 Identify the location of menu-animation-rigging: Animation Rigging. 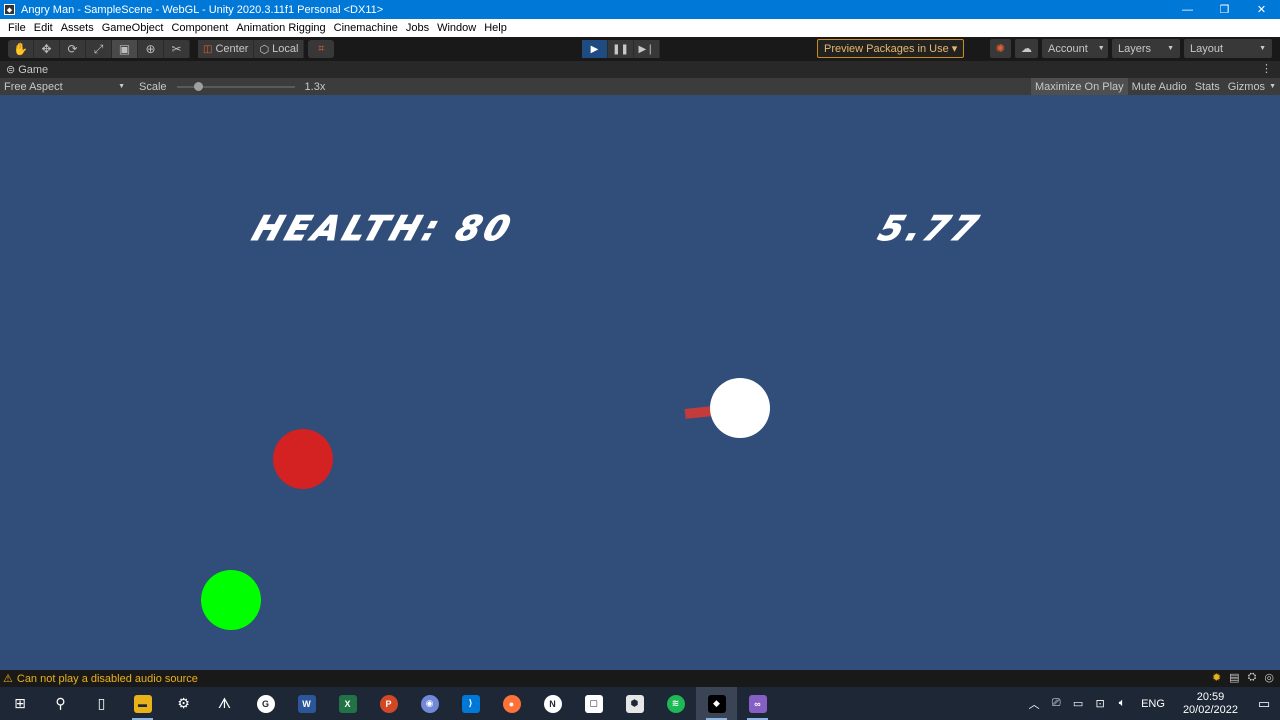
(280, 28).